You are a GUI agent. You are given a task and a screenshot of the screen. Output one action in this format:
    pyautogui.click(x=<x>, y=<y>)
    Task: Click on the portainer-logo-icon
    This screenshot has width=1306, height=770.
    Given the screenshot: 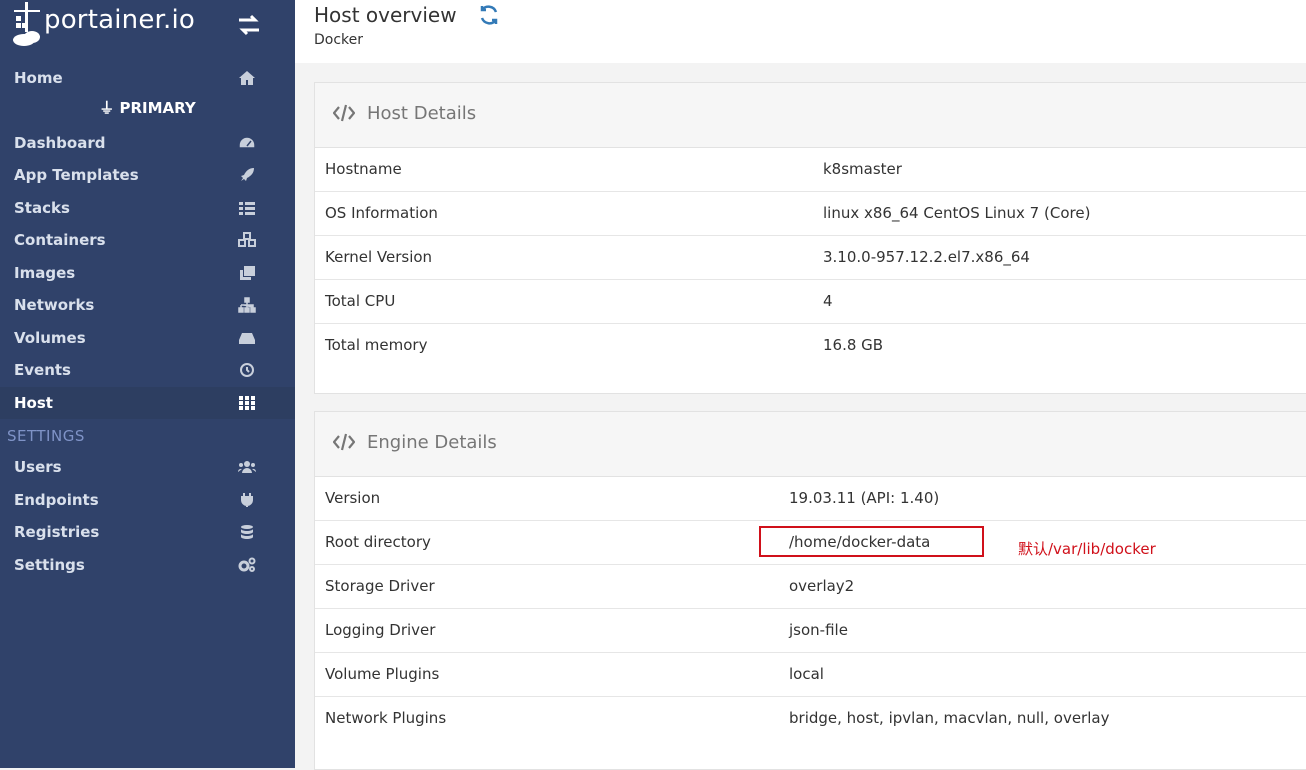 What is the action you would take?
    pyautogui.click(x=26, y=24)
    